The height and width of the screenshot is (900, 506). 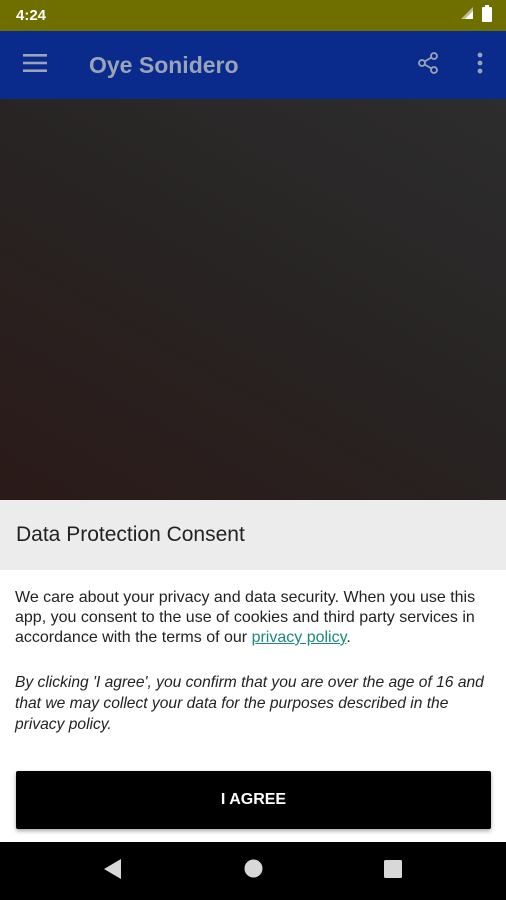 I want to click on back-button, so click(x=113, y=871).